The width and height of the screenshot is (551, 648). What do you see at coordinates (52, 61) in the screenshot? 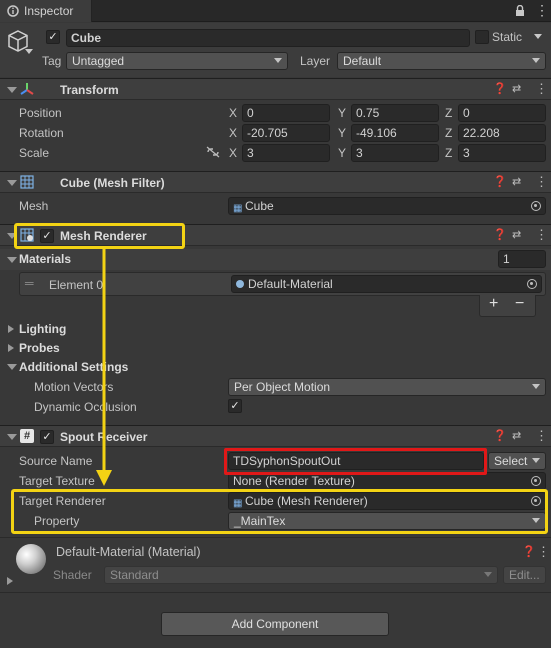
I see `tag-label: Tag` at bounding box center [52, 61].